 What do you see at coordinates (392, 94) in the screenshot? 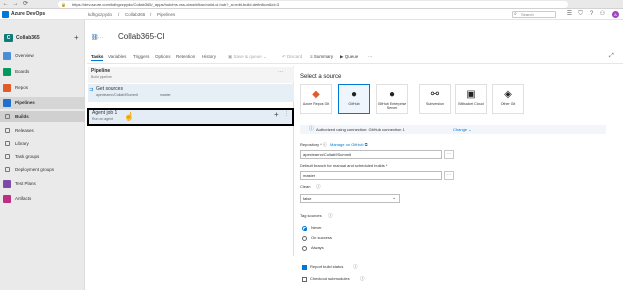
I see `github-icon: ●` at bounding box center [392, 94].